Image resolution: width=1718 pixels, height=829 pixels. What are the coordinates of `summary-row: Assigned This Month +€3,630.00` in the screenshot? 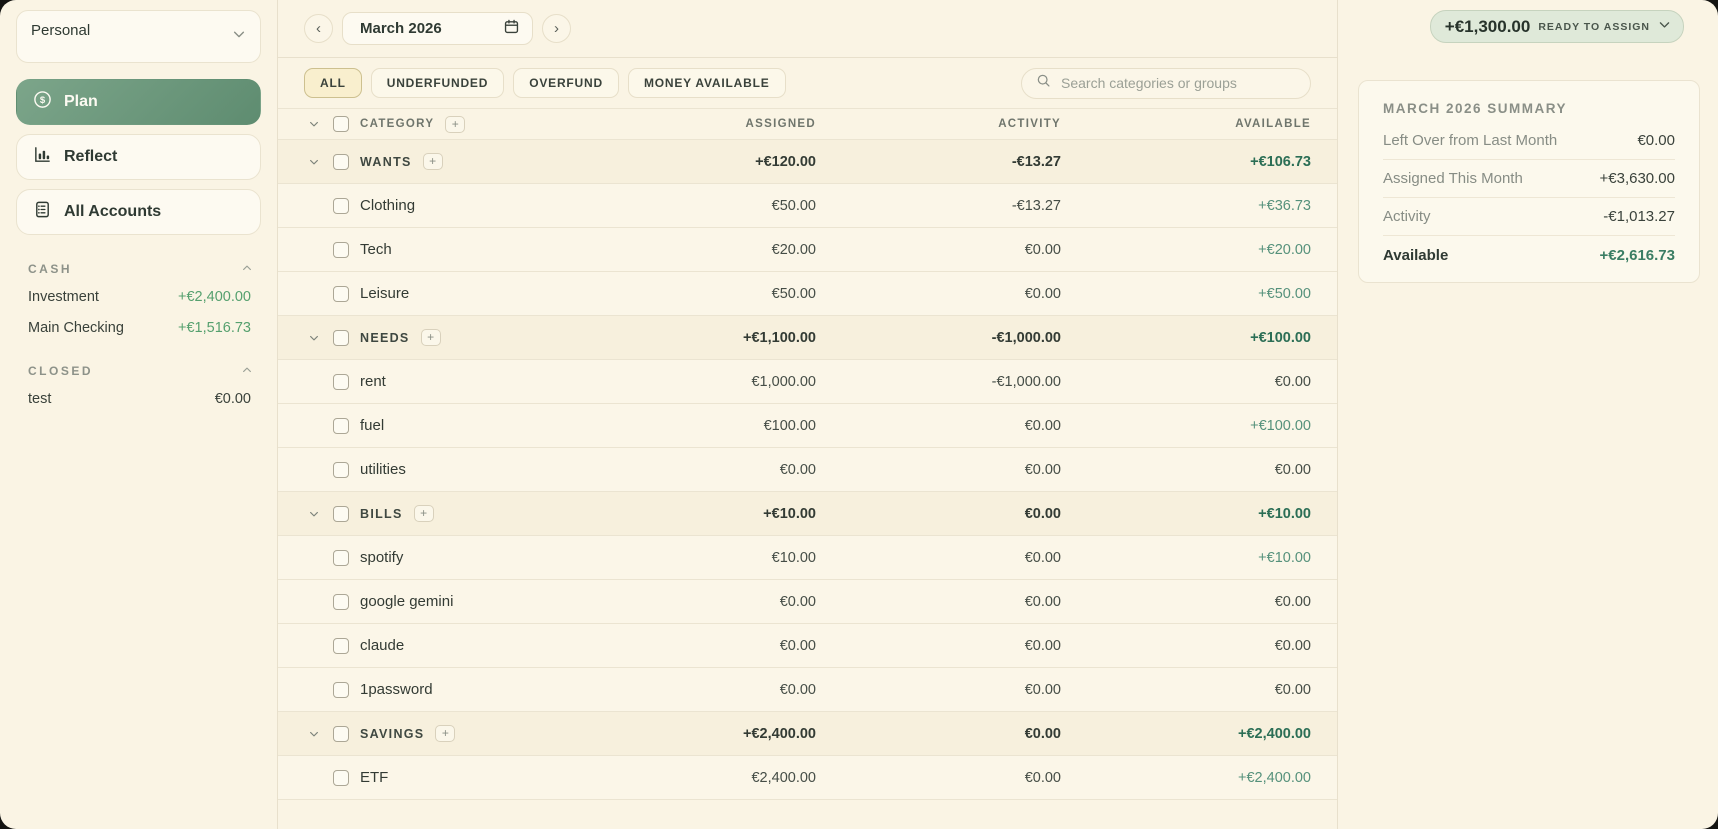 It's located at (1529, 179).